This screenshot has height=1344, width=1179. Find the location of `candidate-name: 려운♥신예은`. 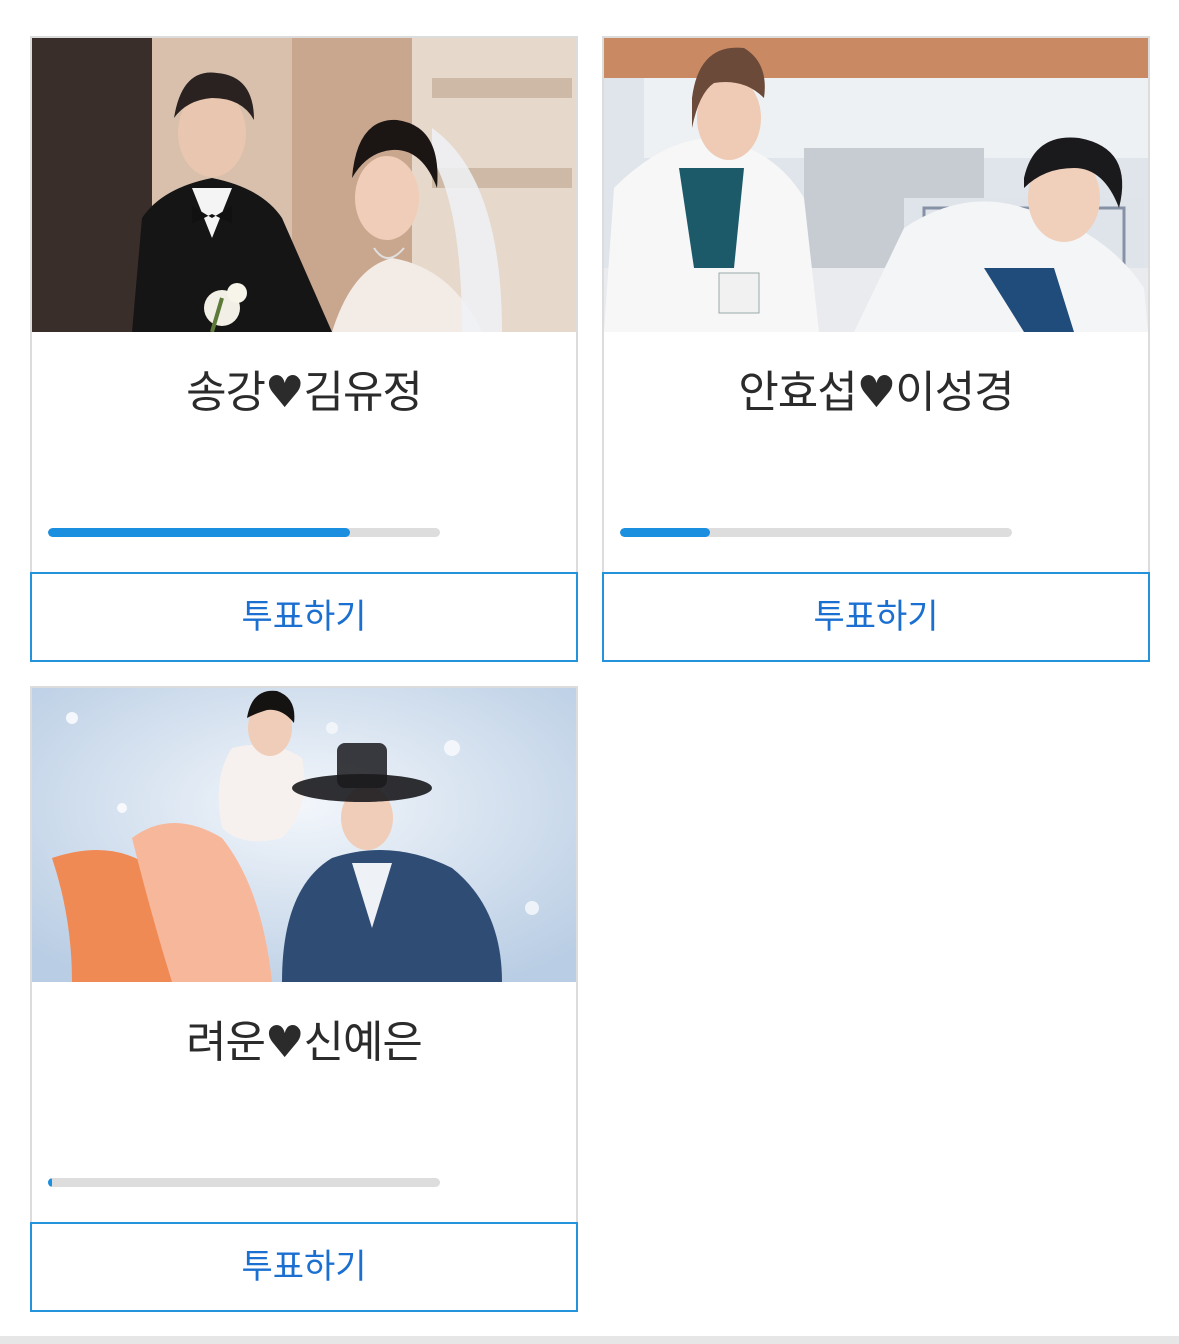

candidate-name: 려운♥신예은 is located at coordinates (304, 1042).